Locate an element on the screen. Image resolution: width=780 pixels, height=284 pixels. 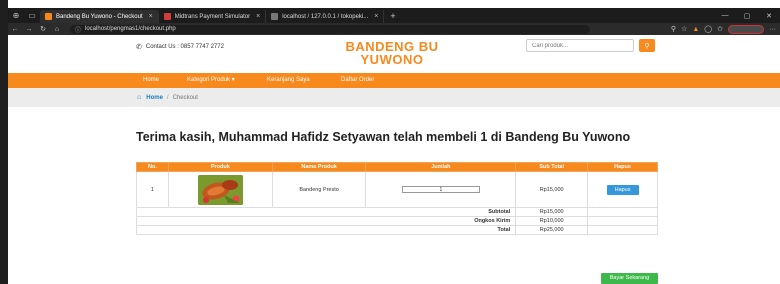
url-text: localhost/pengmas1/checkout.php is located at coordinates (130, 29).